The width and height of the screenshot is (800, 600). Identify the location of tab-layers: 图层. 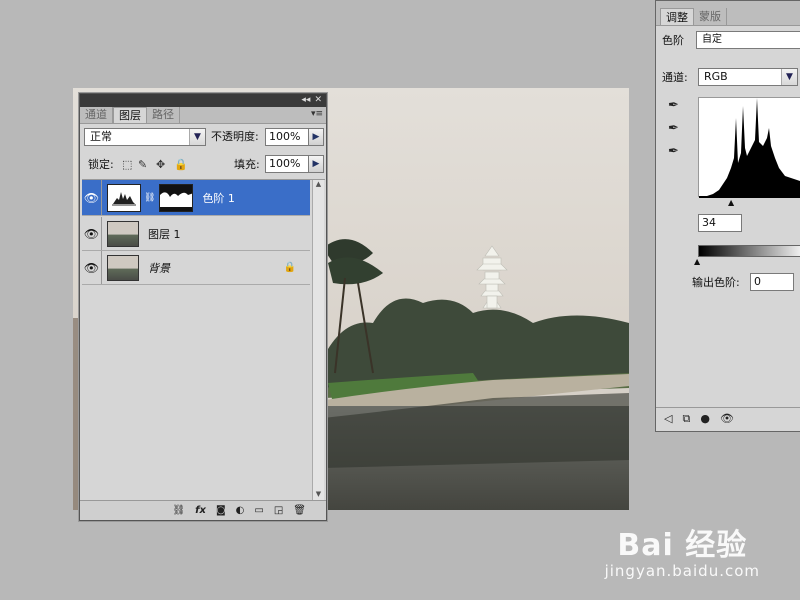
(130, 115).